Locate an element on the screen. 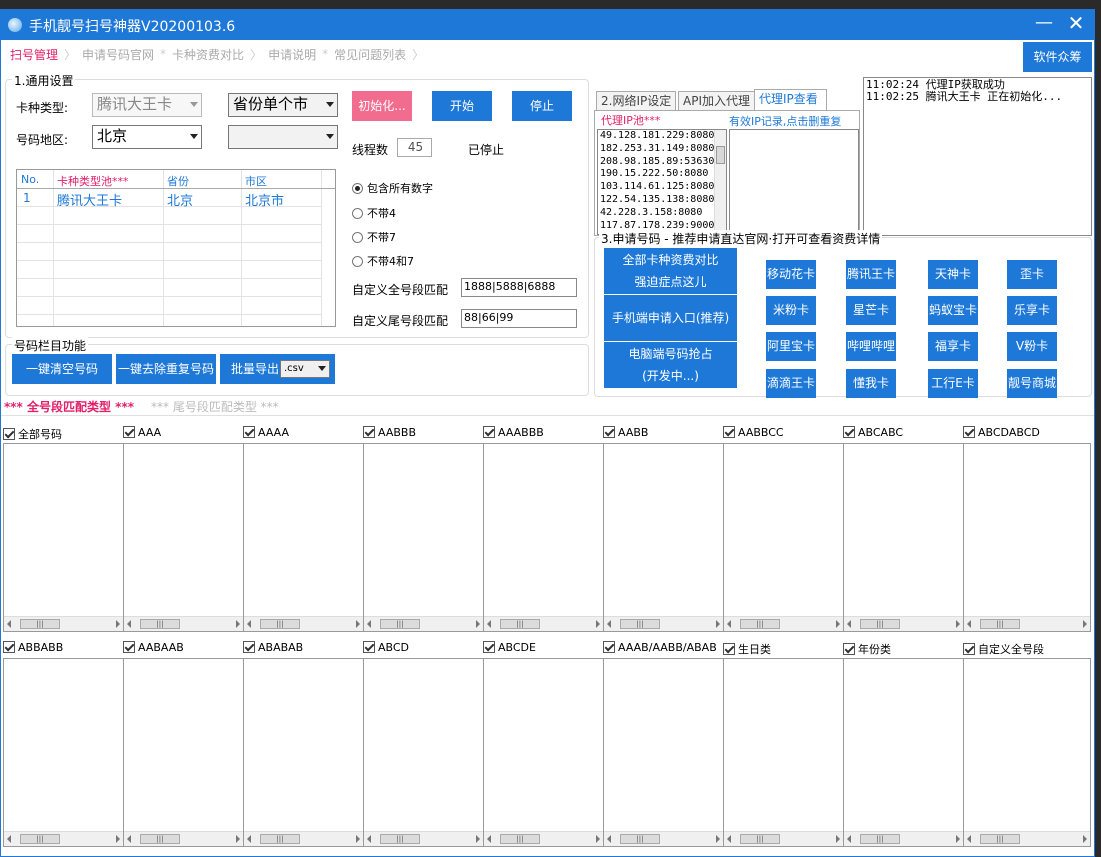 This screenshot has height=857, width=1101. valid-ip-list is located at coordinates (794, 182).